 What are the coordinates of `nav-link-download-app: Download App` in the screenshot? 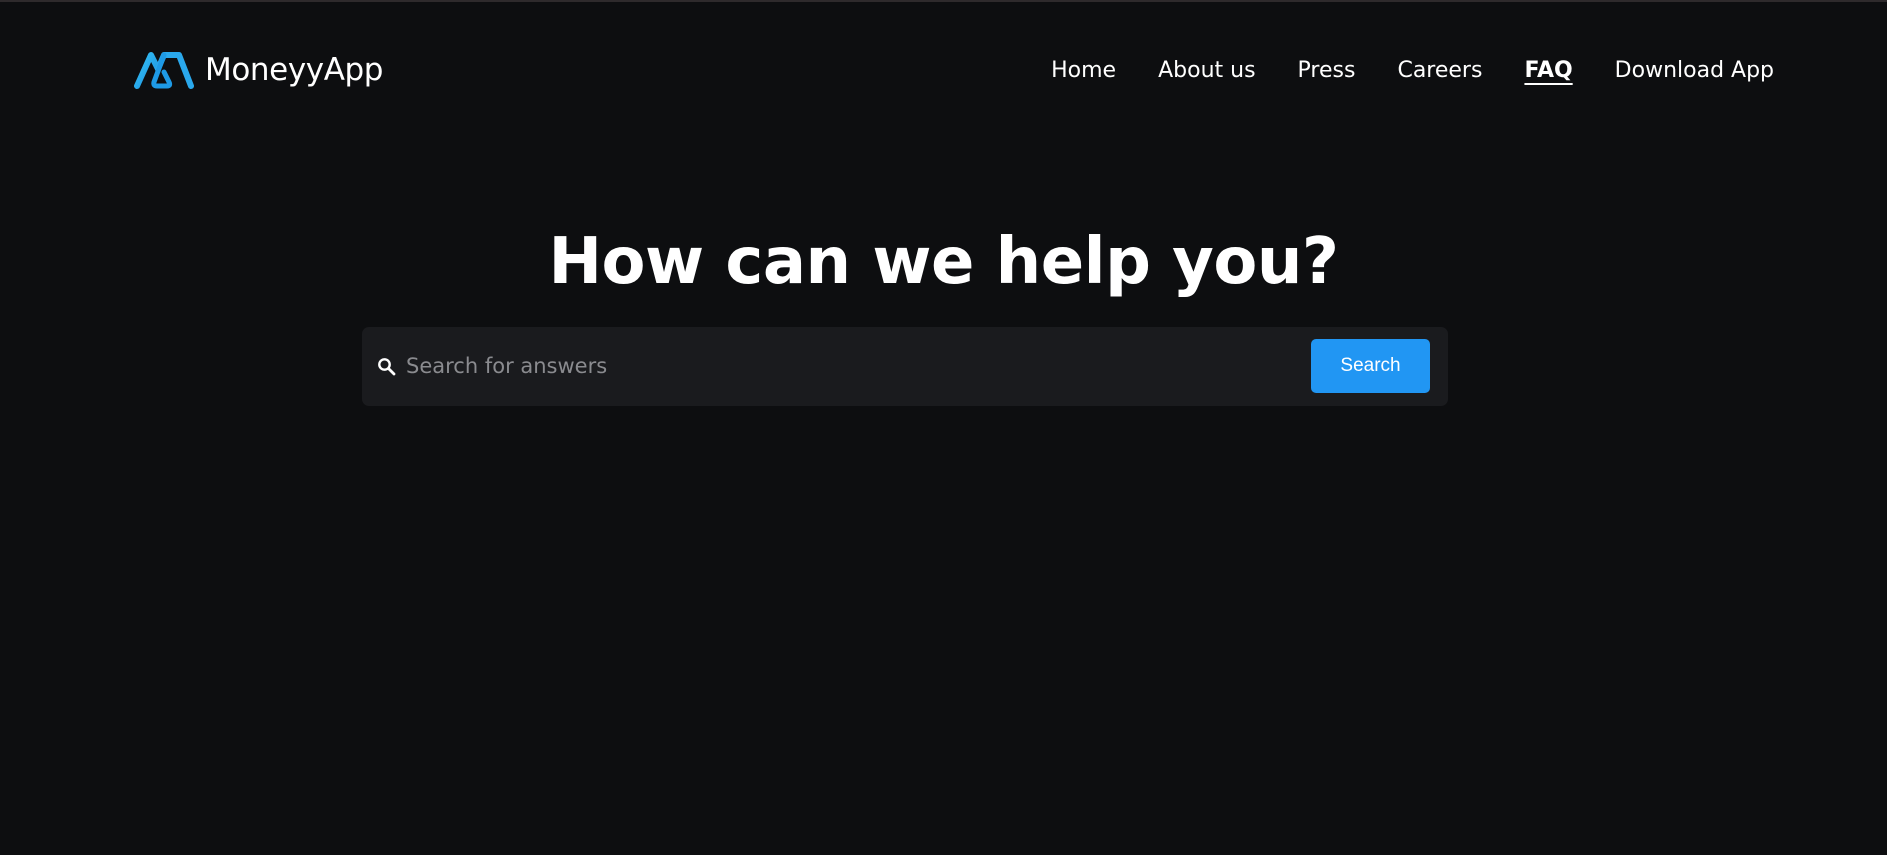 It's located at (1694, 71).